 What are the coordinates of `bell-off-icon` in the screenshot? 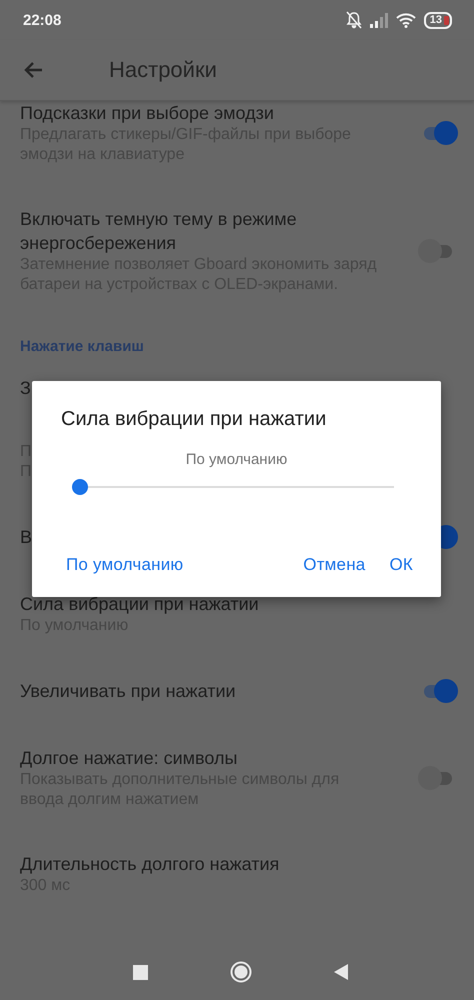 It's located at (354, 20).